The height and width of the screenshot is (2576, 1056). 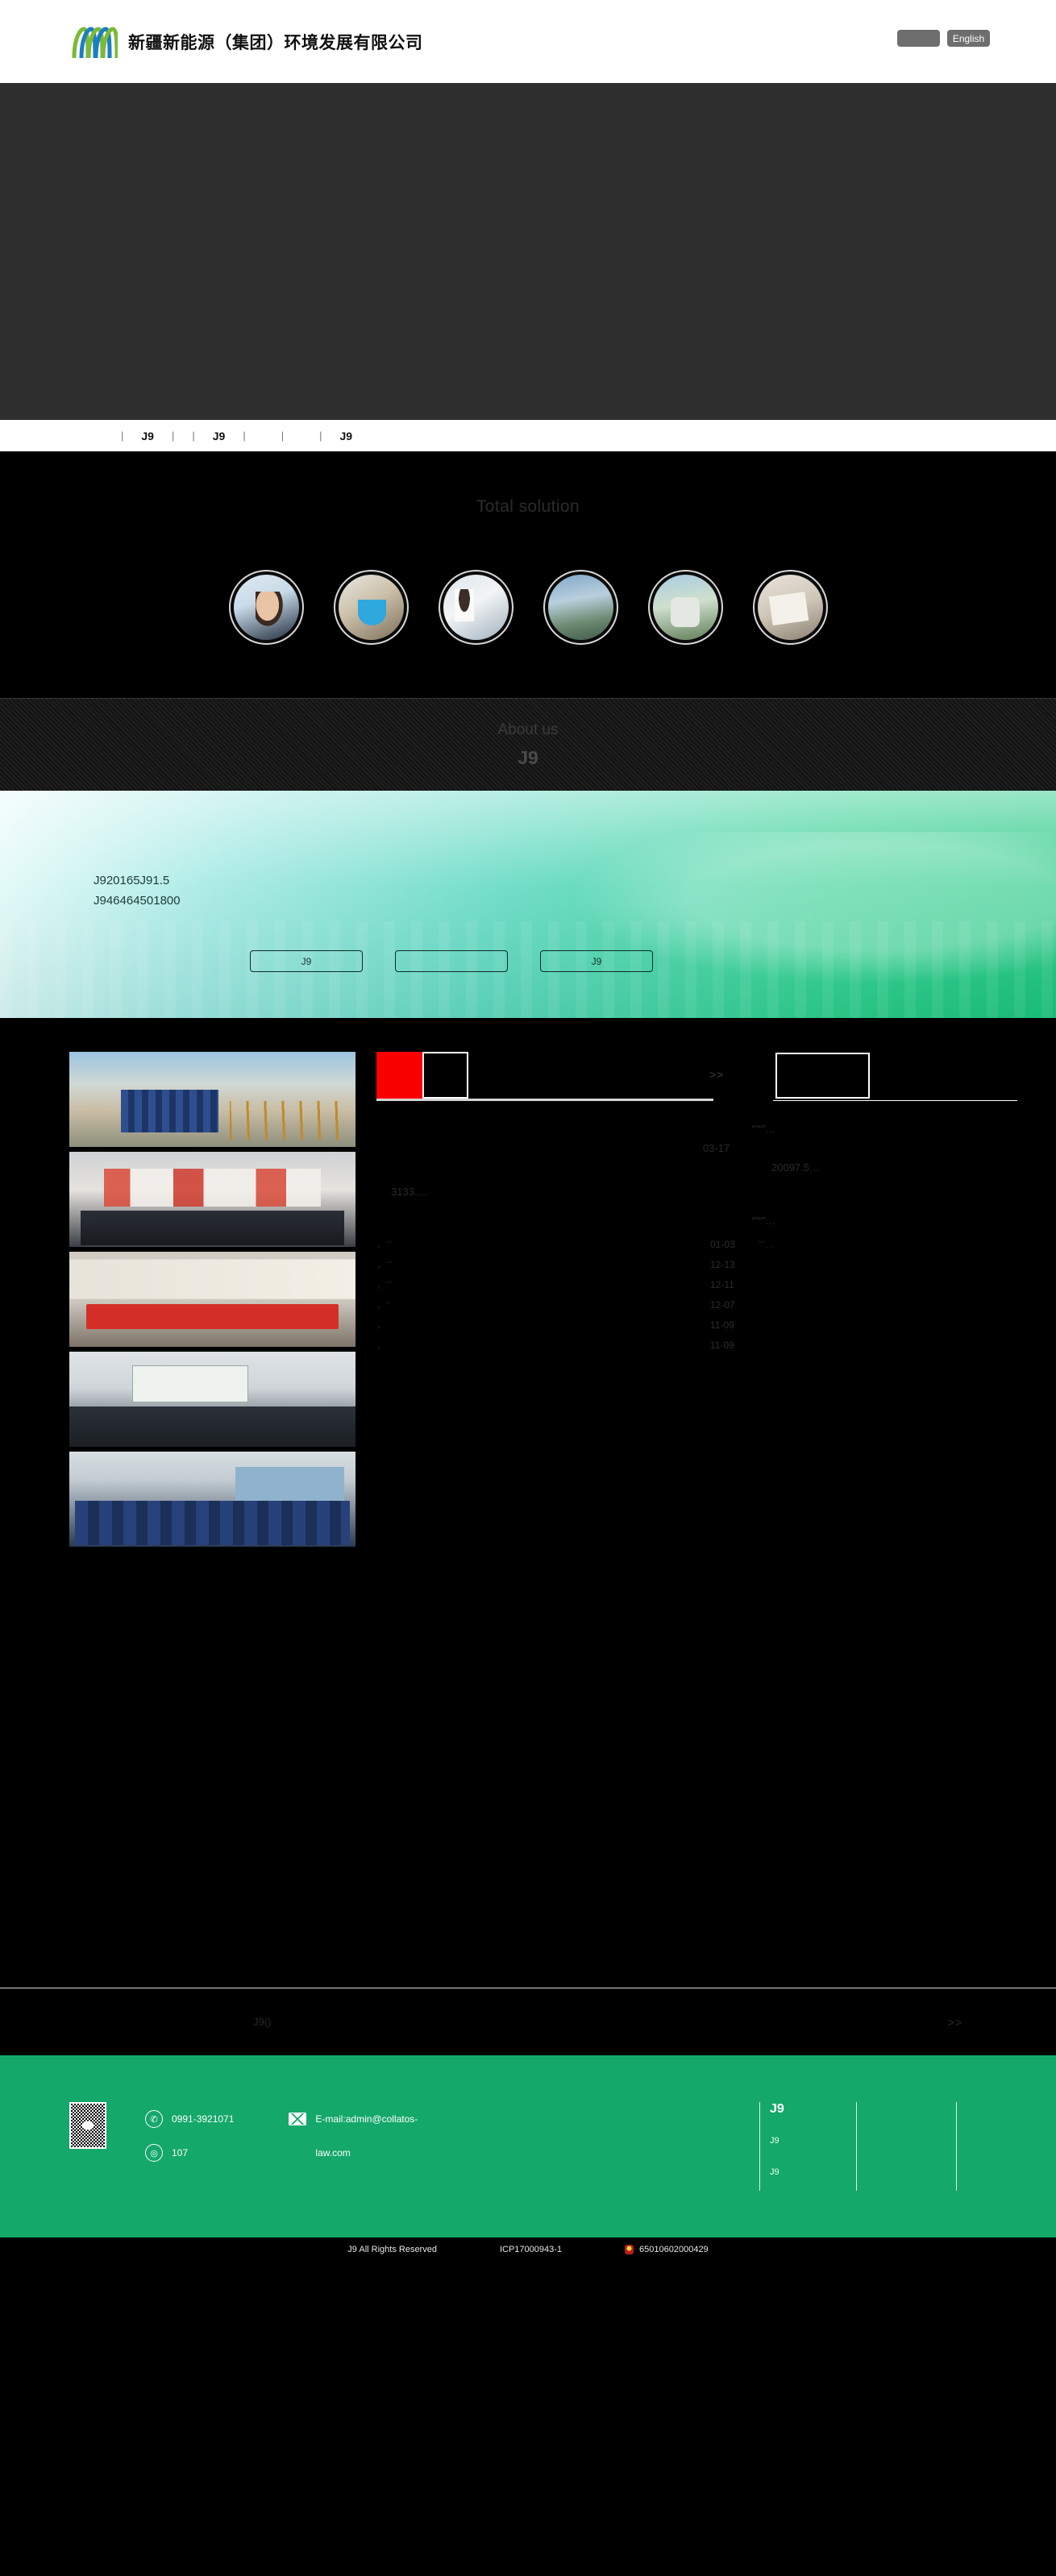 I want to click on hand-writing-photo, so click(x=790, y=607).